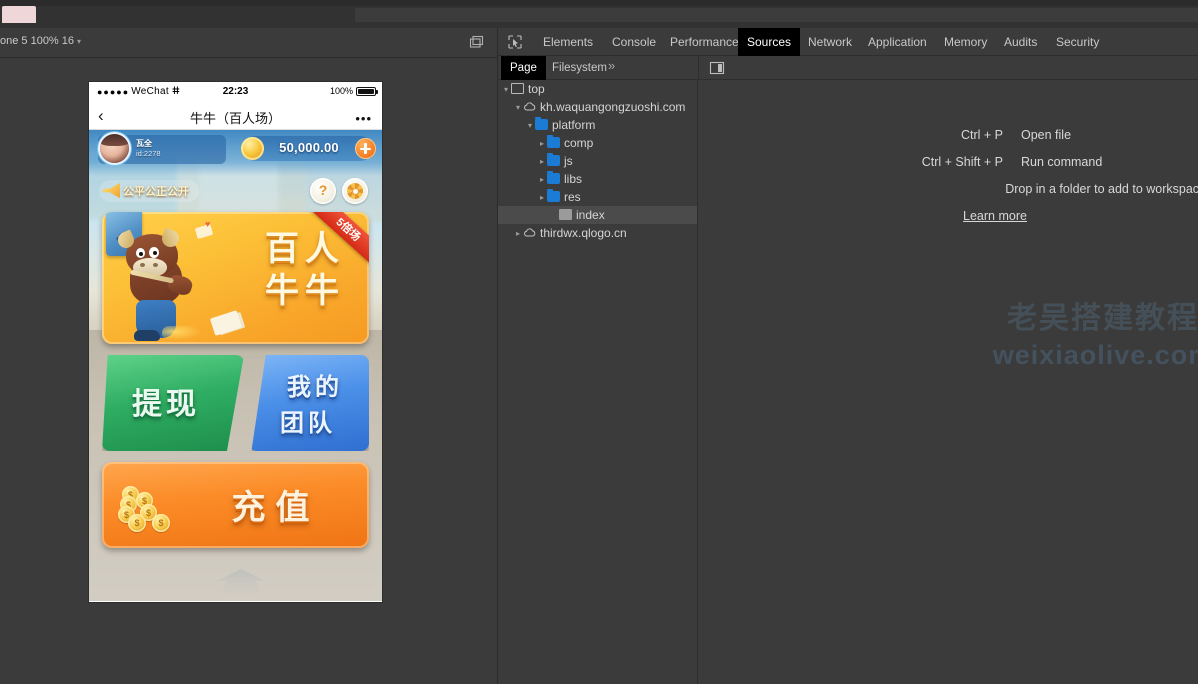 The height and width of the screenshot is (684, 1198). What do you see at coordinates (848, 68) in the screenshot?
I see `sources-sub-tab-bar: Page Filesystem »` at bounding box center [848, 68].